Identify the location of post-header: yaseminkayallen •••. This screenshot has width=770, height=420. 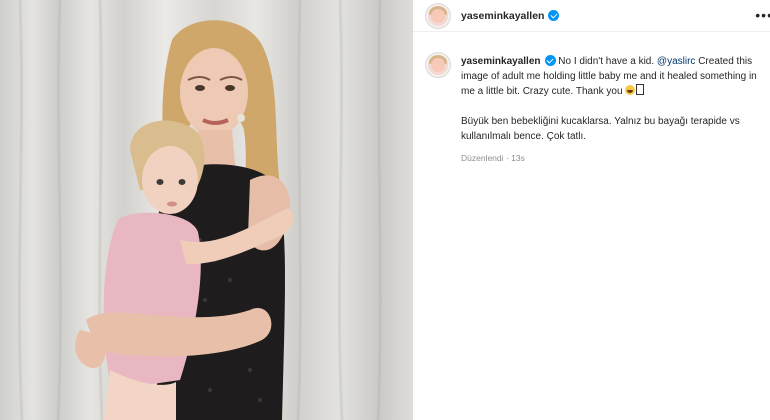
(591, 16).